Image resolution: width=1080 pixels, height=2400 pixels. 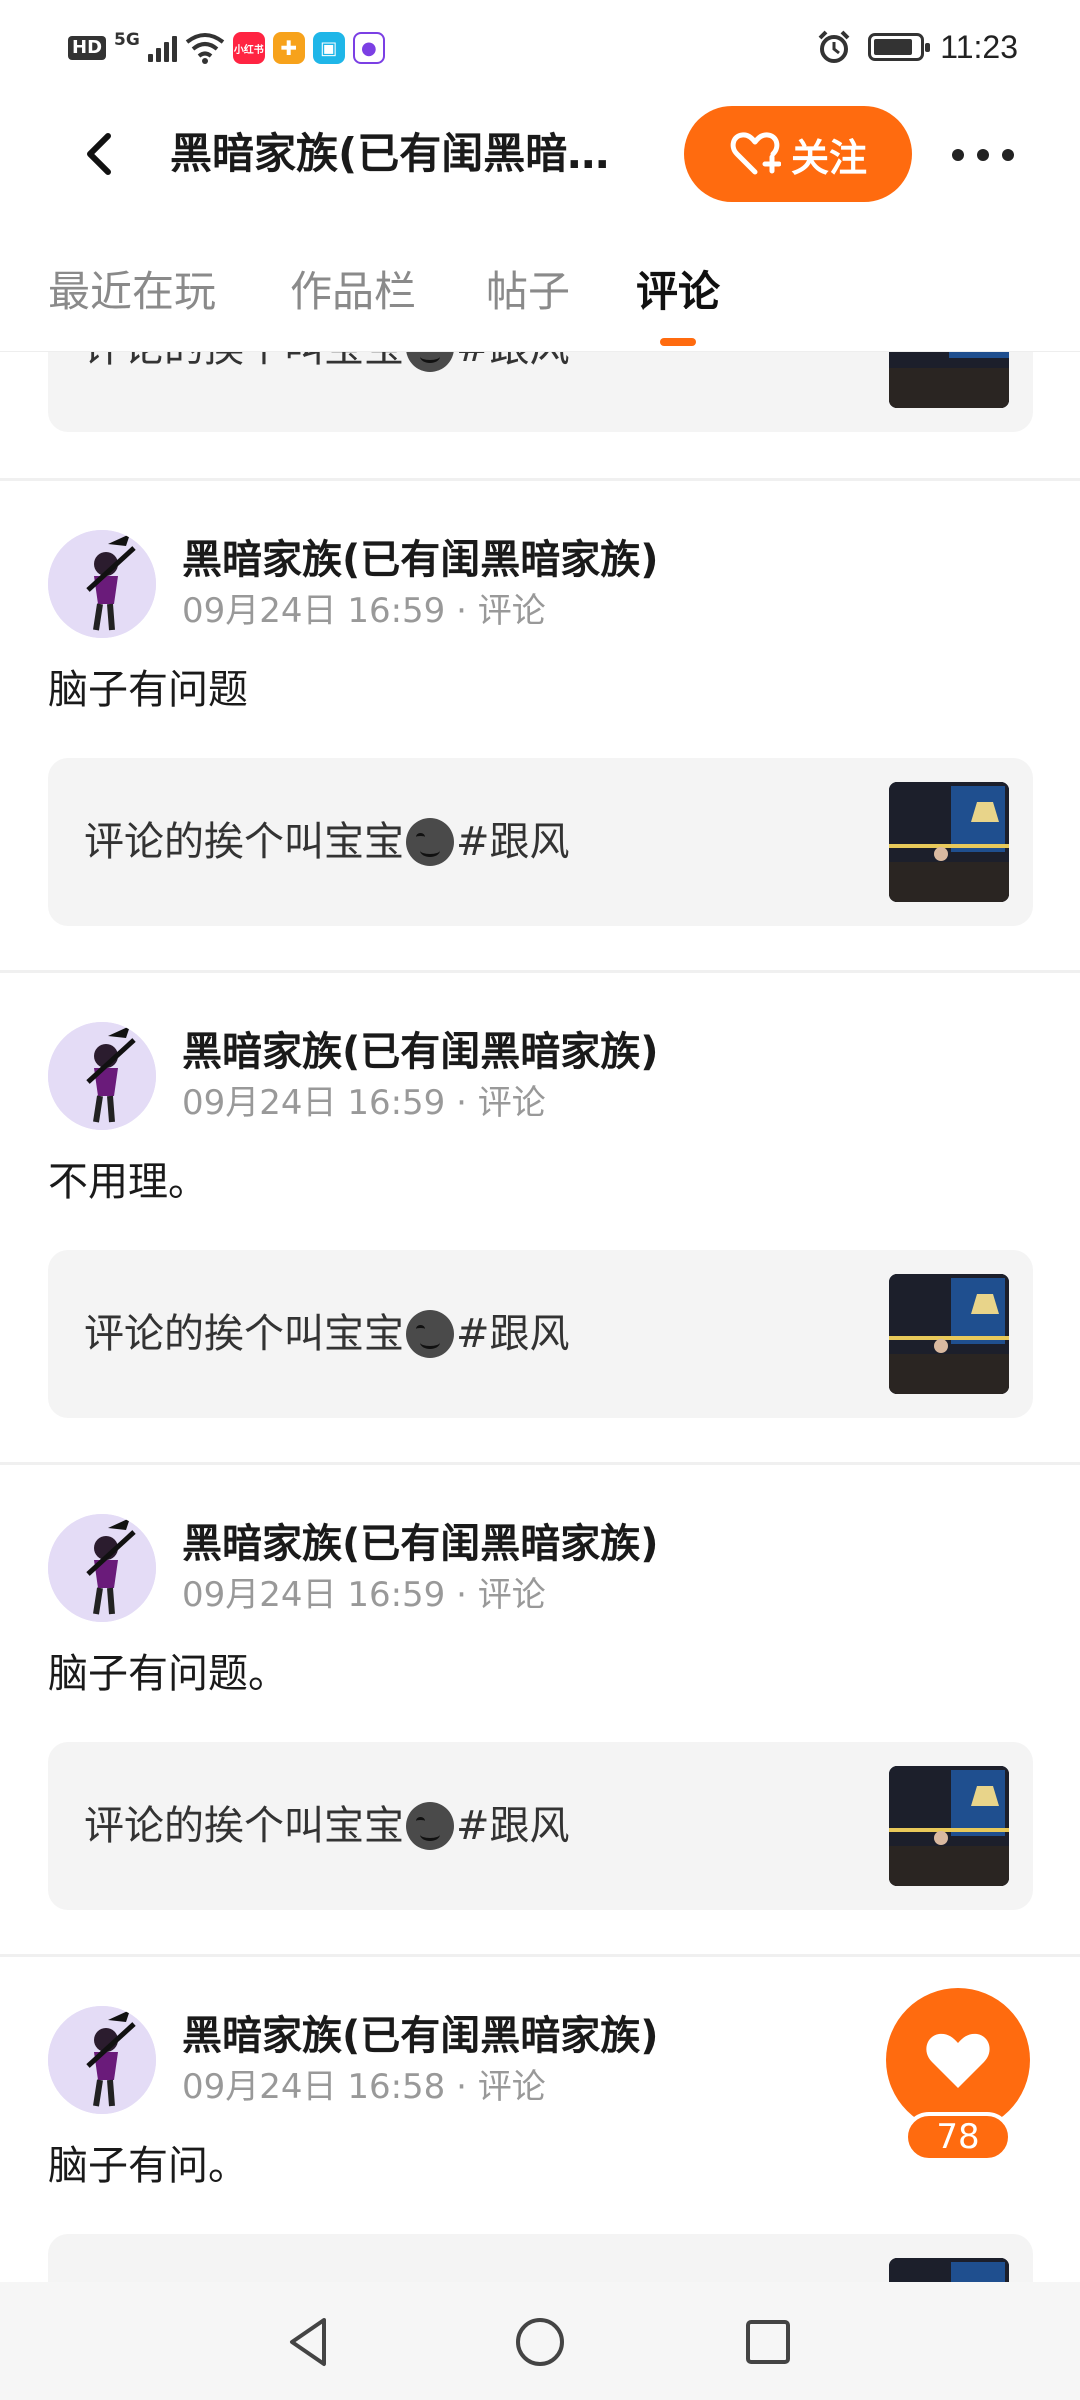 What do you see at coordinates (678, 342) in the screenshot?
I see `active-tab-indicator` at bounding box center [678, 342].